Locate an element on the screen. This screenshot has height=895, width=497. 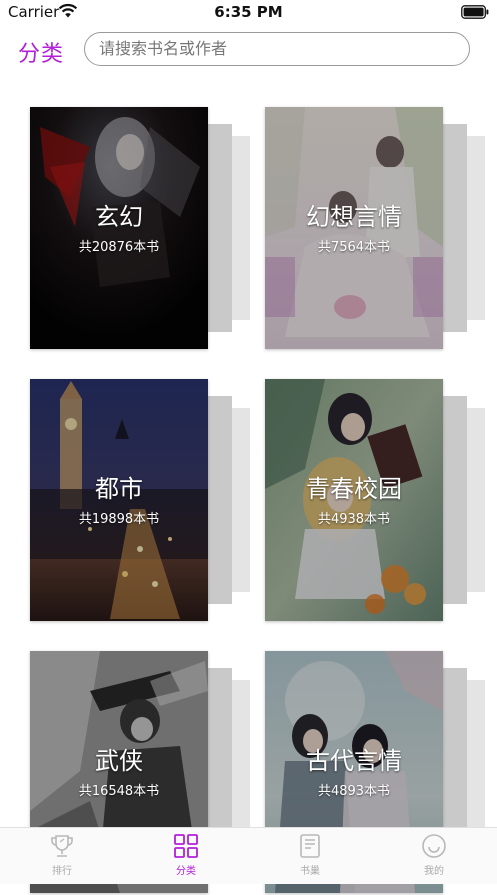
category-count: 共16548本书 is located at coordinates (119, 791).